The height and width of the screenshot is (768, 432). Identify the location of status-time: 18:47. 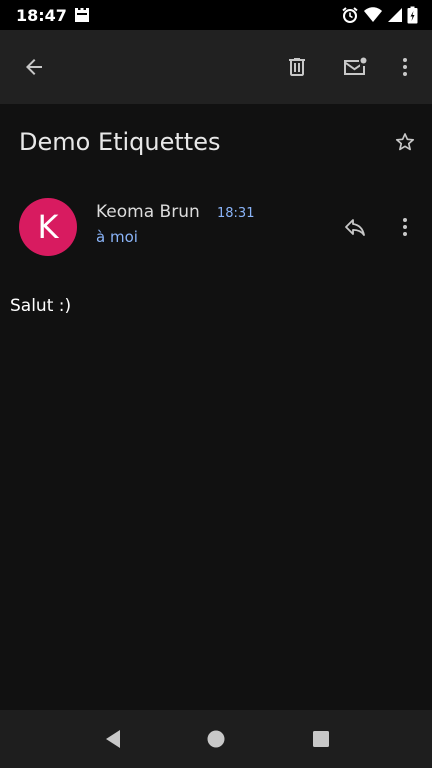
(41, 15).